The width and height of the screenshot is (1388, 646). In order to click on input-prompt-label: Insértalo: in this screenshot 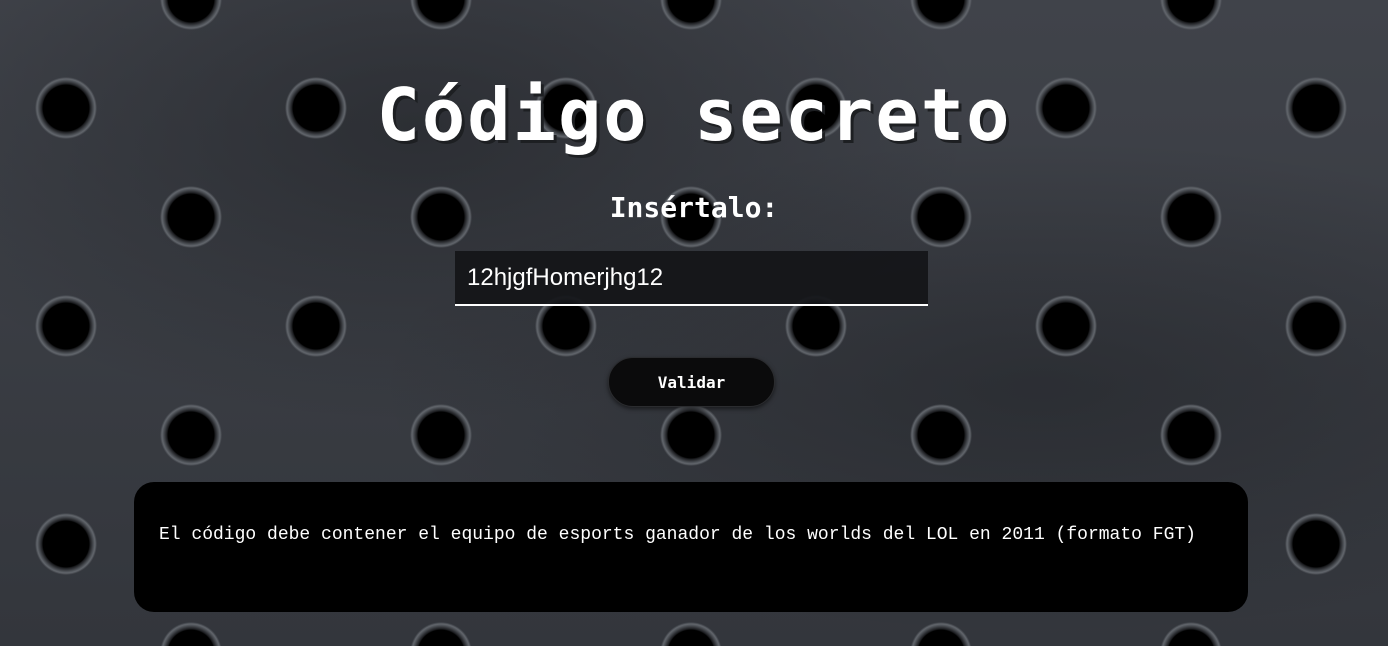, I will do `click(694, 207)`.